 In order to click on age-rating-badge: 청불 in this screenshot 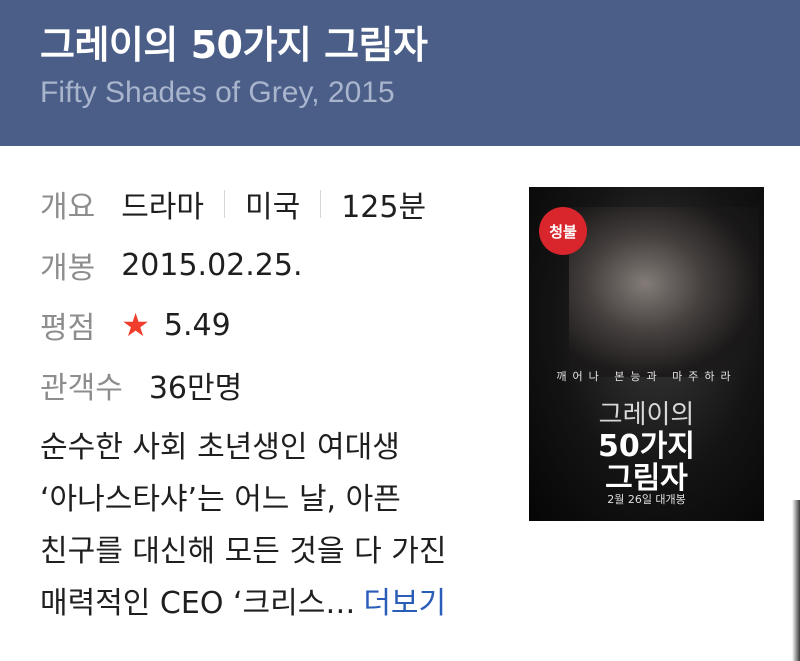, I will do `click(563, 231)`.